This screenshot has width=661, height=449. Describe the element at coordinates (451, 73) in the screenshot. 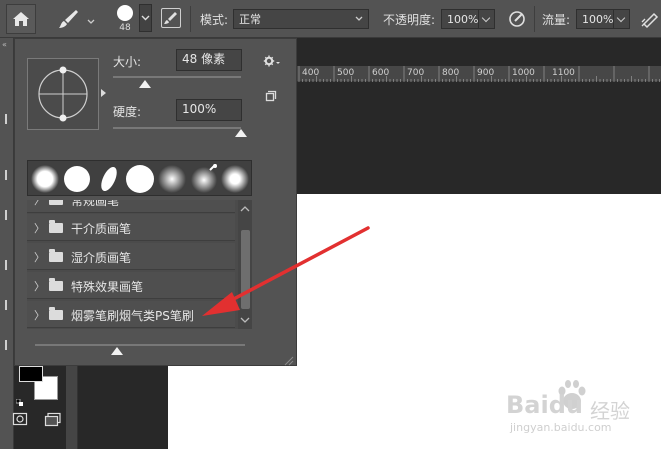

I see `ruler-tick-label: 800` at that location.